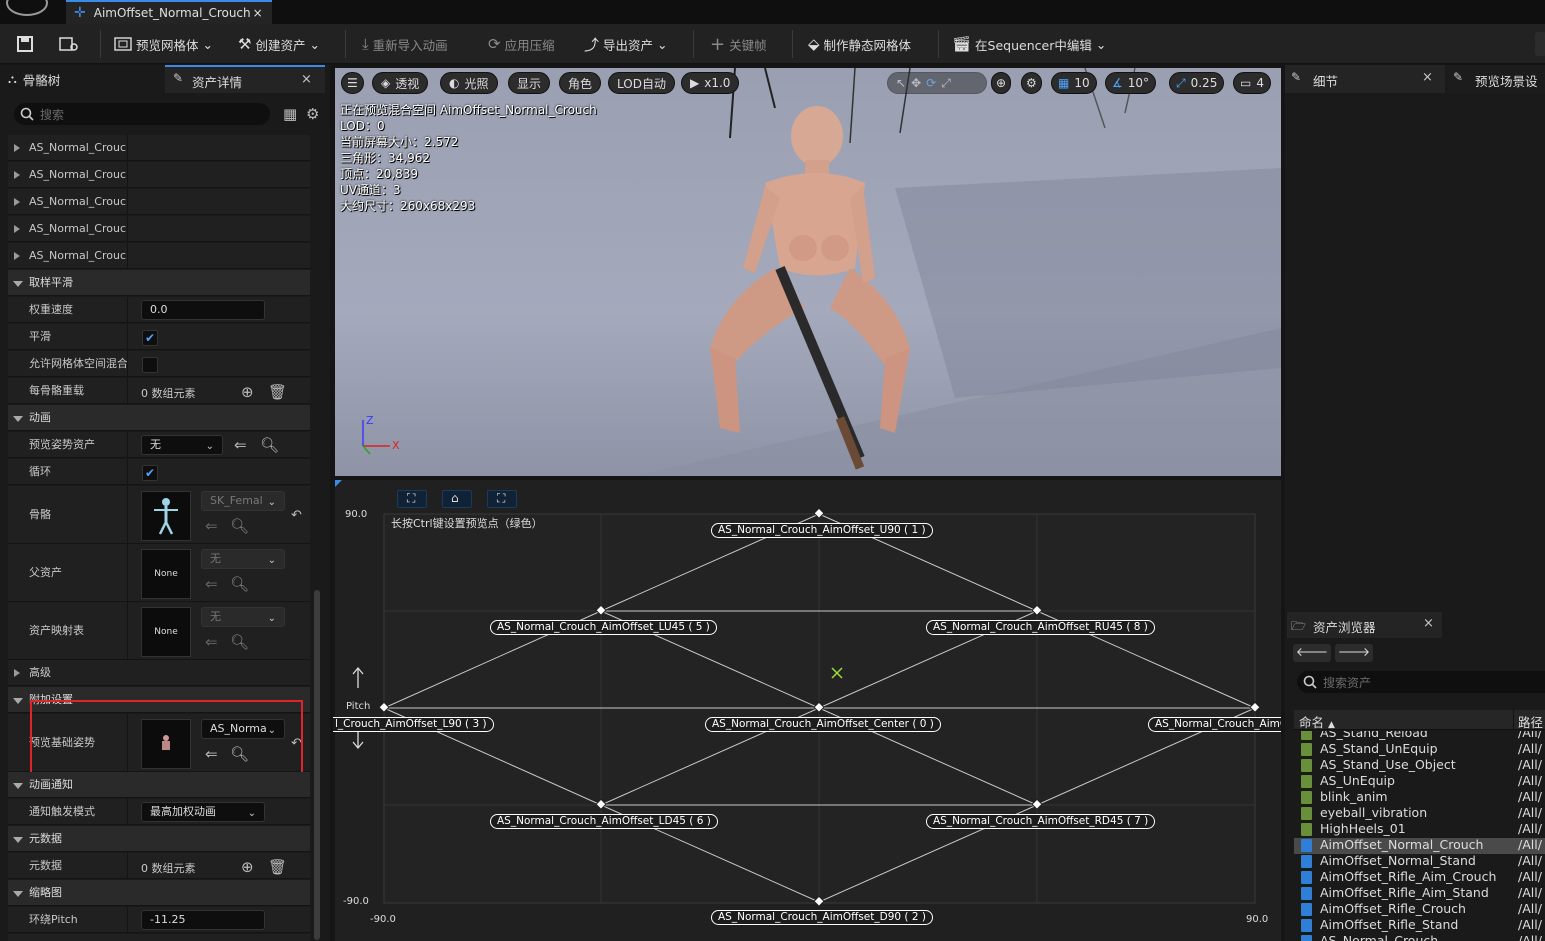 This screenshot has height=941, width=1545. Describe the element at coordinates (150, 365) in the screenshot. I see `mesh-space-blend-checkbox` at that location.